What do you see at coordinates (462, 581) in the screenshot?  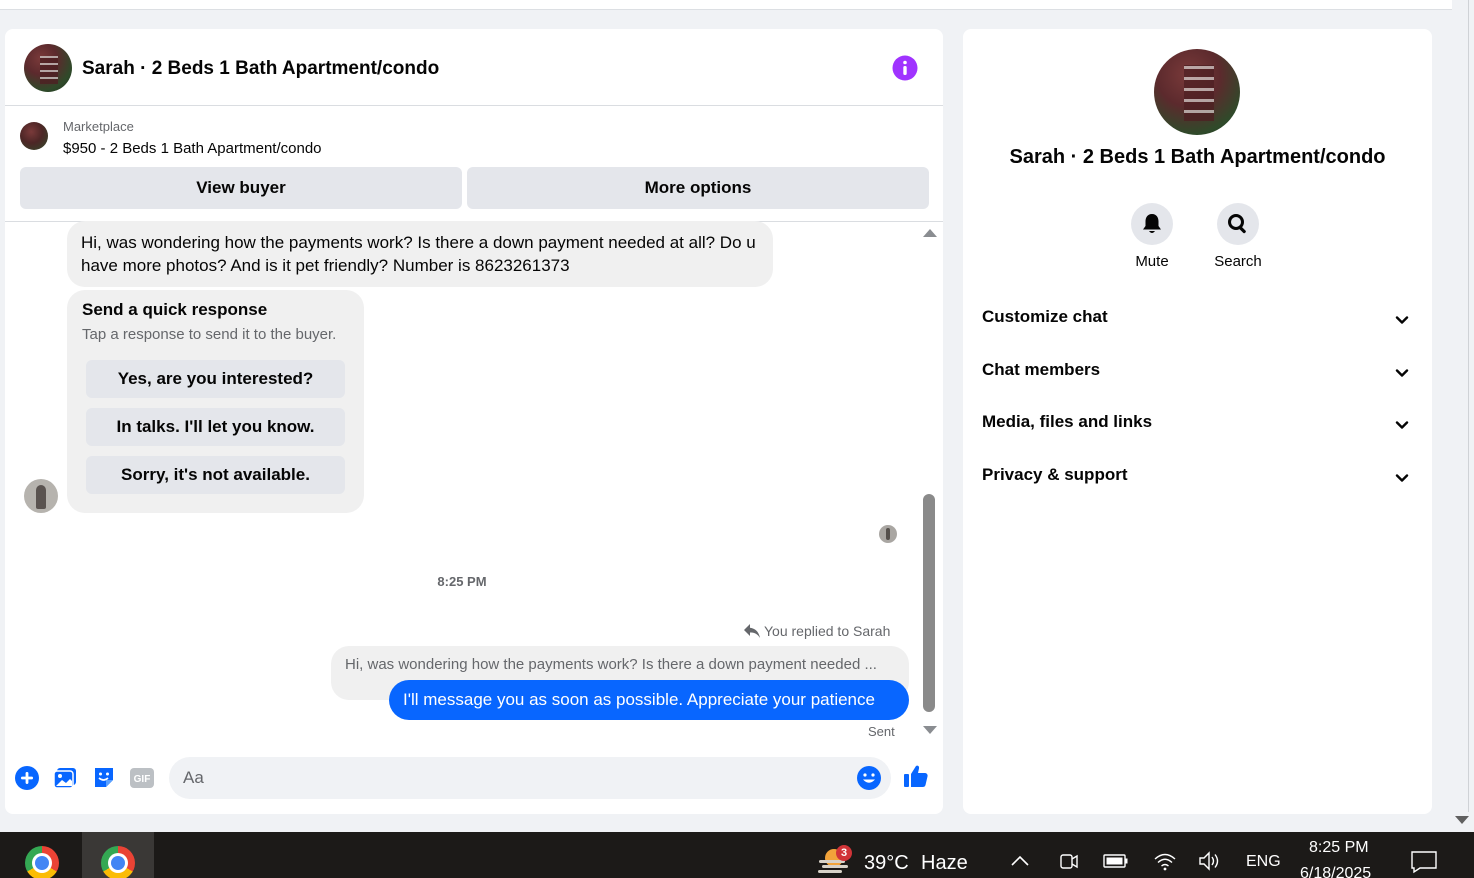 I see `message-timestamp: 8:25 PM` at bounding box center [462, 581].